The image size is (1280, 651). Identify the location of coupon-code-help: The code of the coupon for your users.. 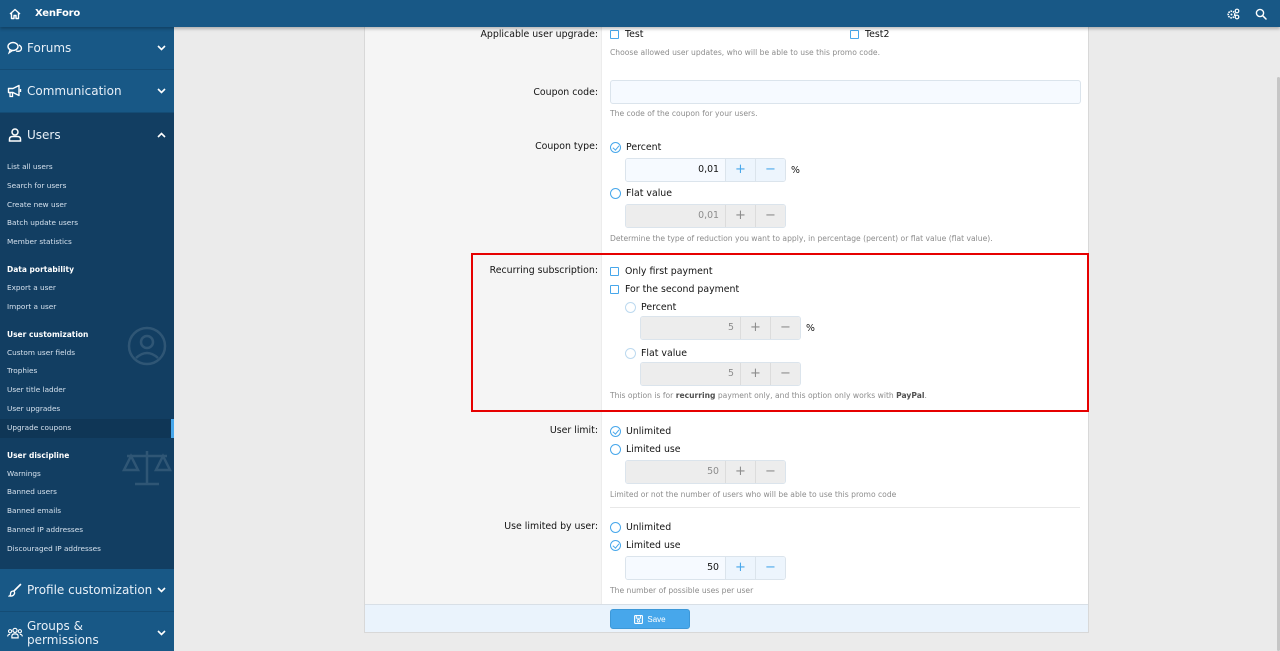
(684, 113).